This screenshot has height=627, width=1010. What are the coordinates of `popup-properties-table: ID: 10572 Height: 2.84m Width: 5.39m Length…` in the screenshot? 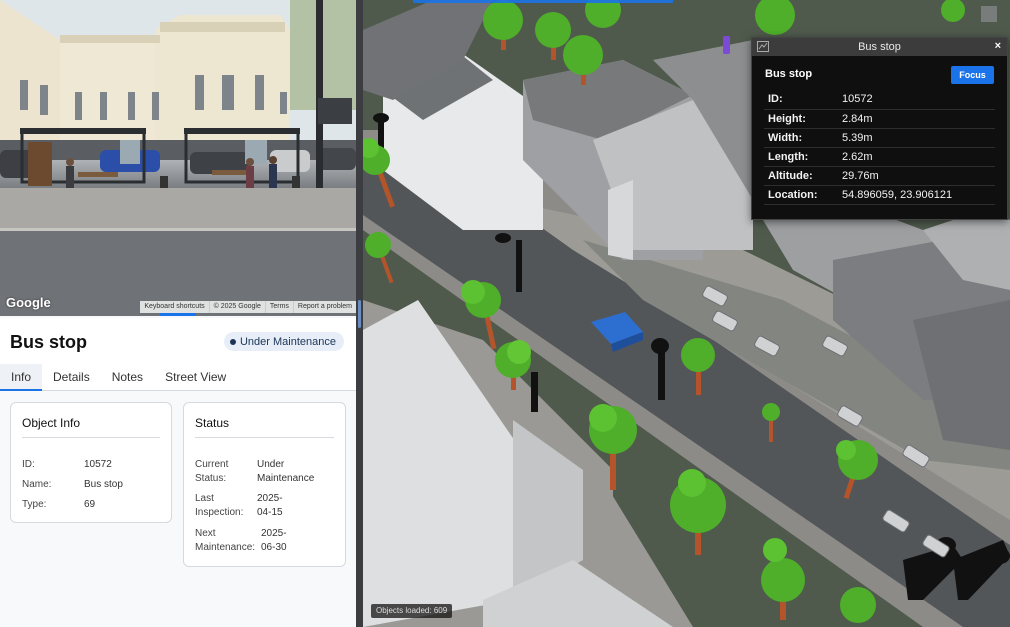 It's located at (879, 147).